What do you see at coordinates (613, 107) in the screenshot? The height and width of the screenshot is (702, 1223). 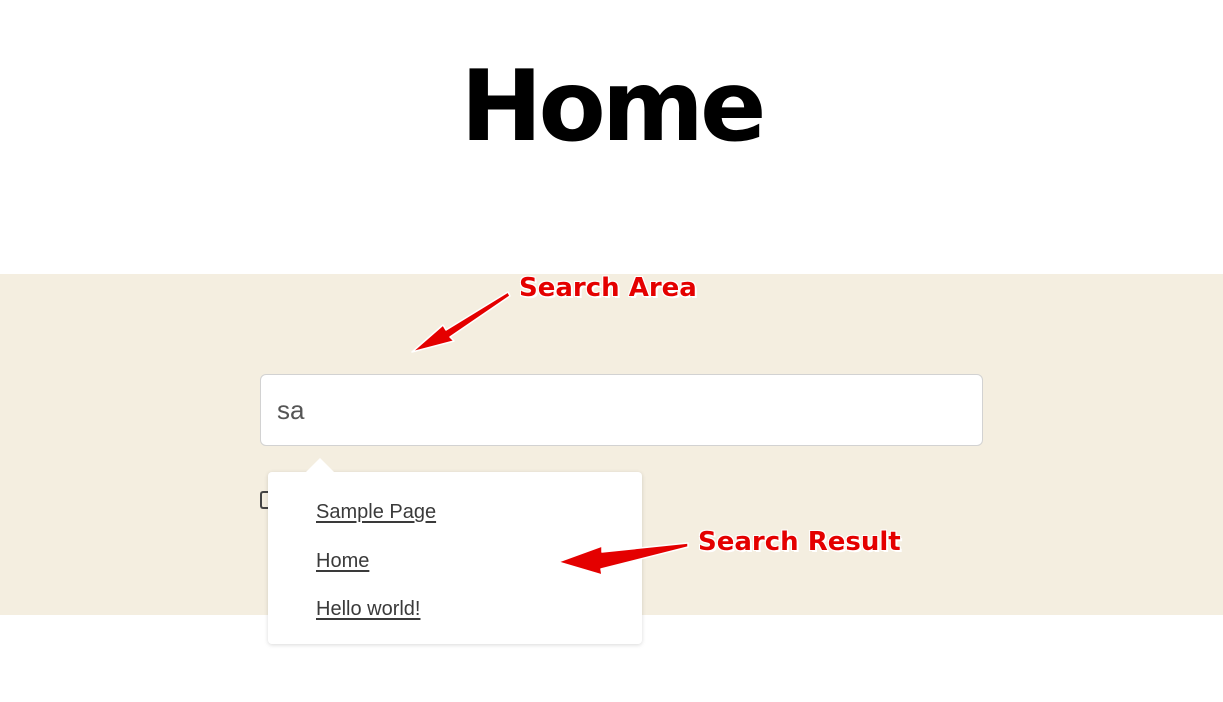 I see `page-title: Home` at bounding box center [613, 107].